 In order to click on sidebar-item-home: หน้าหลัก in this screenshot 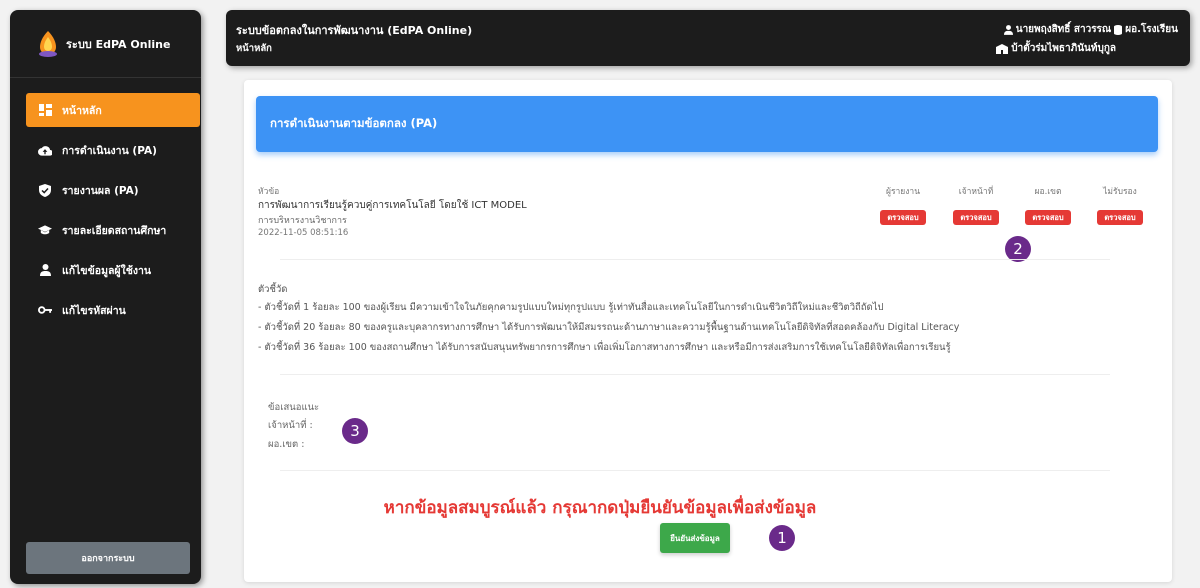, I will do `click(113, 110)`.